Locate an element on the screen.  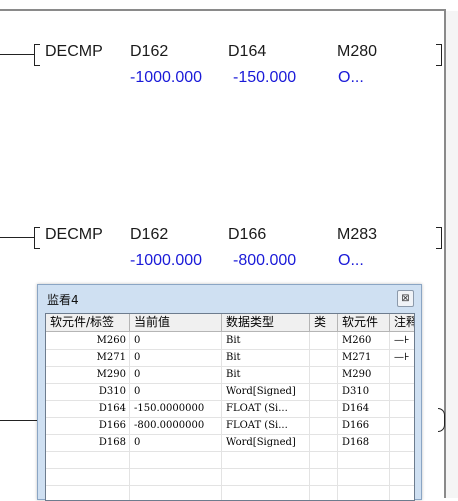
row-device: M290 is located at coordinates (364, 374).